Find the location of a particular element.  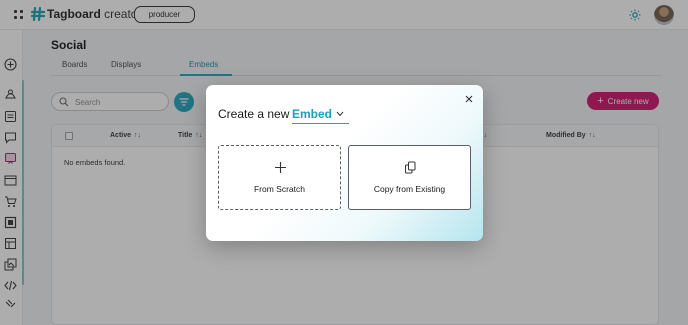

plus-icon is located at coordinates (280, 167).